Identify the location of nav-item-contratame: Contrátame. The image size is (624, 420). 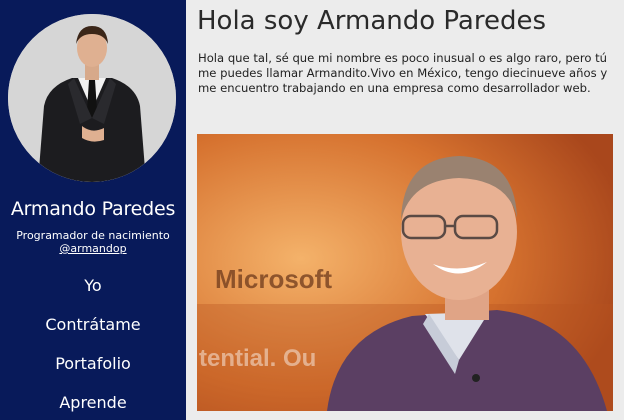
(93, 332).